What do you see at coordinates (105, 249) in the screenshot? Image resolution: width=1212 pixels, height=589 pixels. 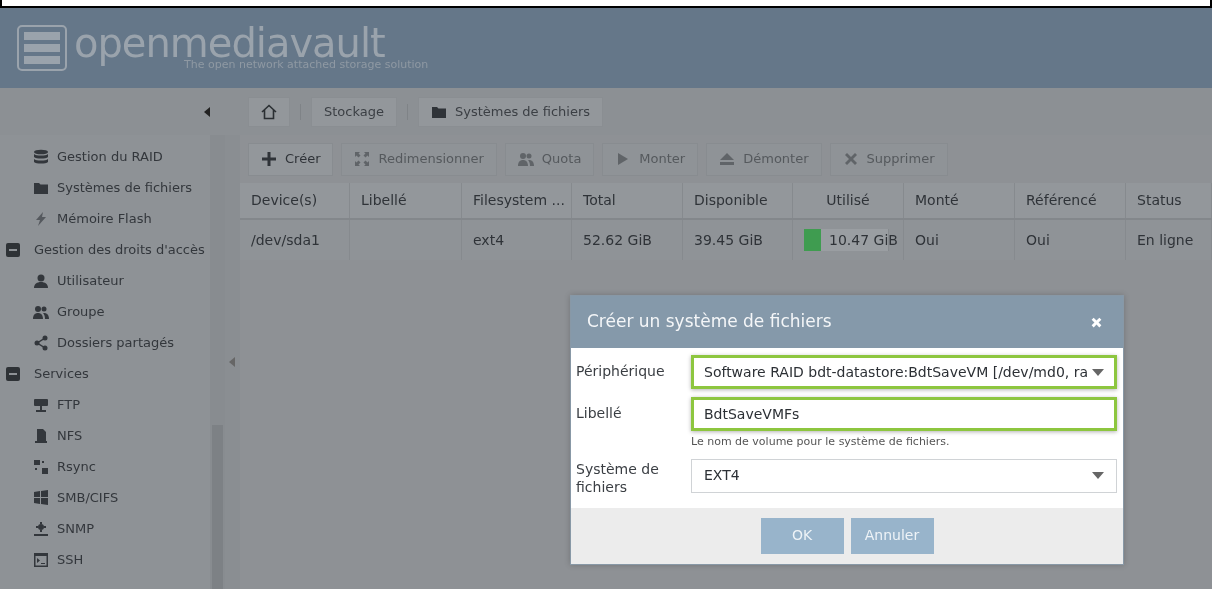 I see `sidebar-group: Gestion des droits d'accès` at bounding box center [105, 249].